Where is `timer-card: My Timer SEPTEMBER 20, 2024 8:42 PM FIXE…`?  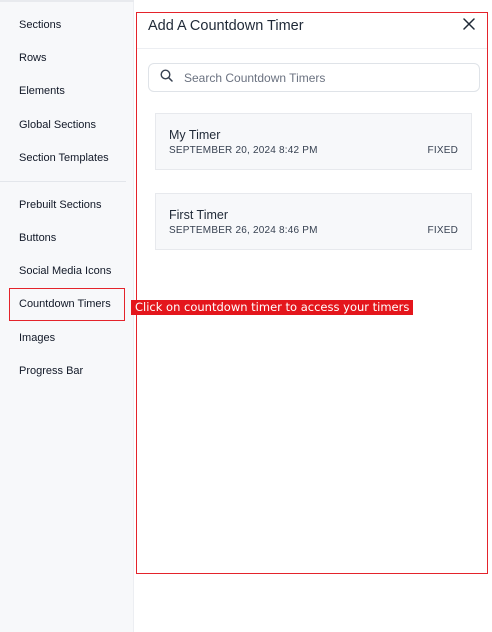
timer-card: My Timer SEPTEMBER 20, 2024 8:42 PM FIXE… is located at coordinates (313, 141).